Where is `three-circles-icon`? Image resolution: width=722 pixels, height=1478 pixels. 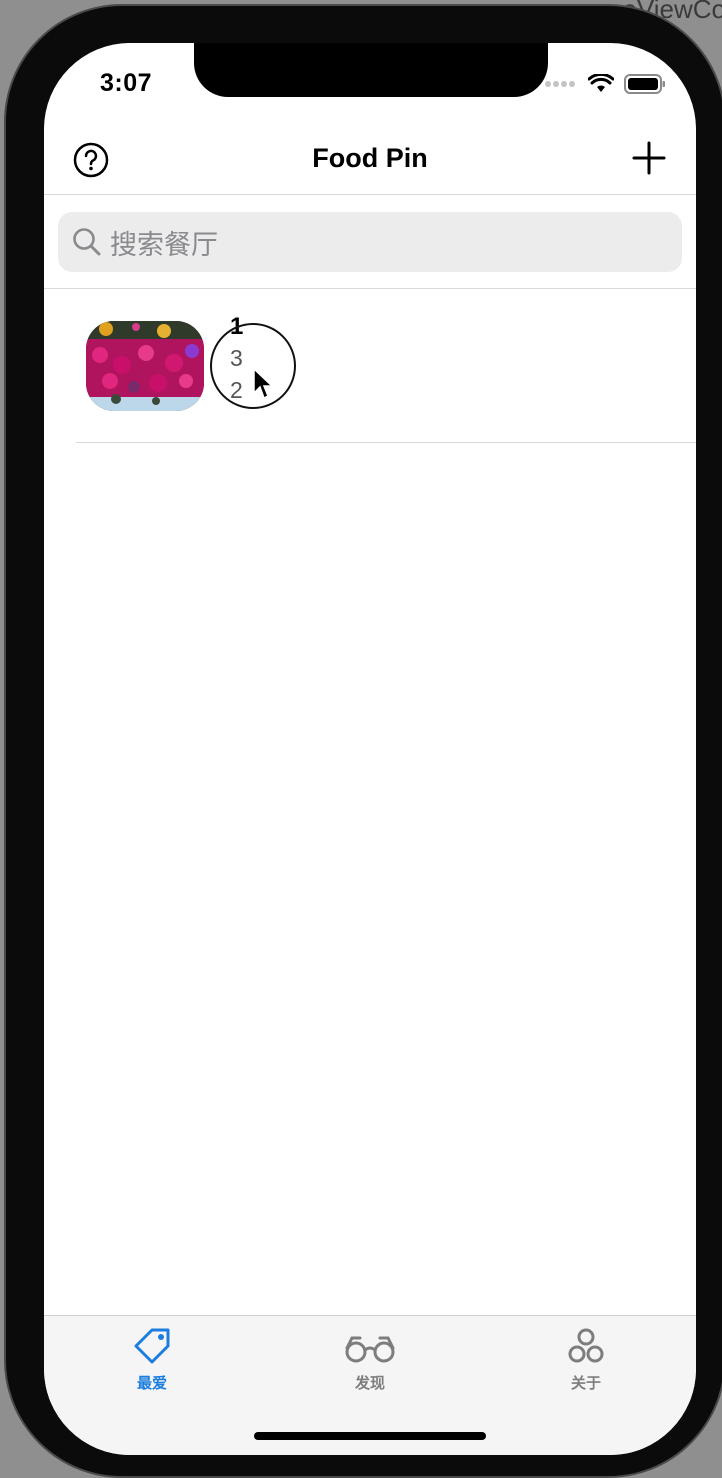 three-circles-icon is located at coordinates (586, 1345).